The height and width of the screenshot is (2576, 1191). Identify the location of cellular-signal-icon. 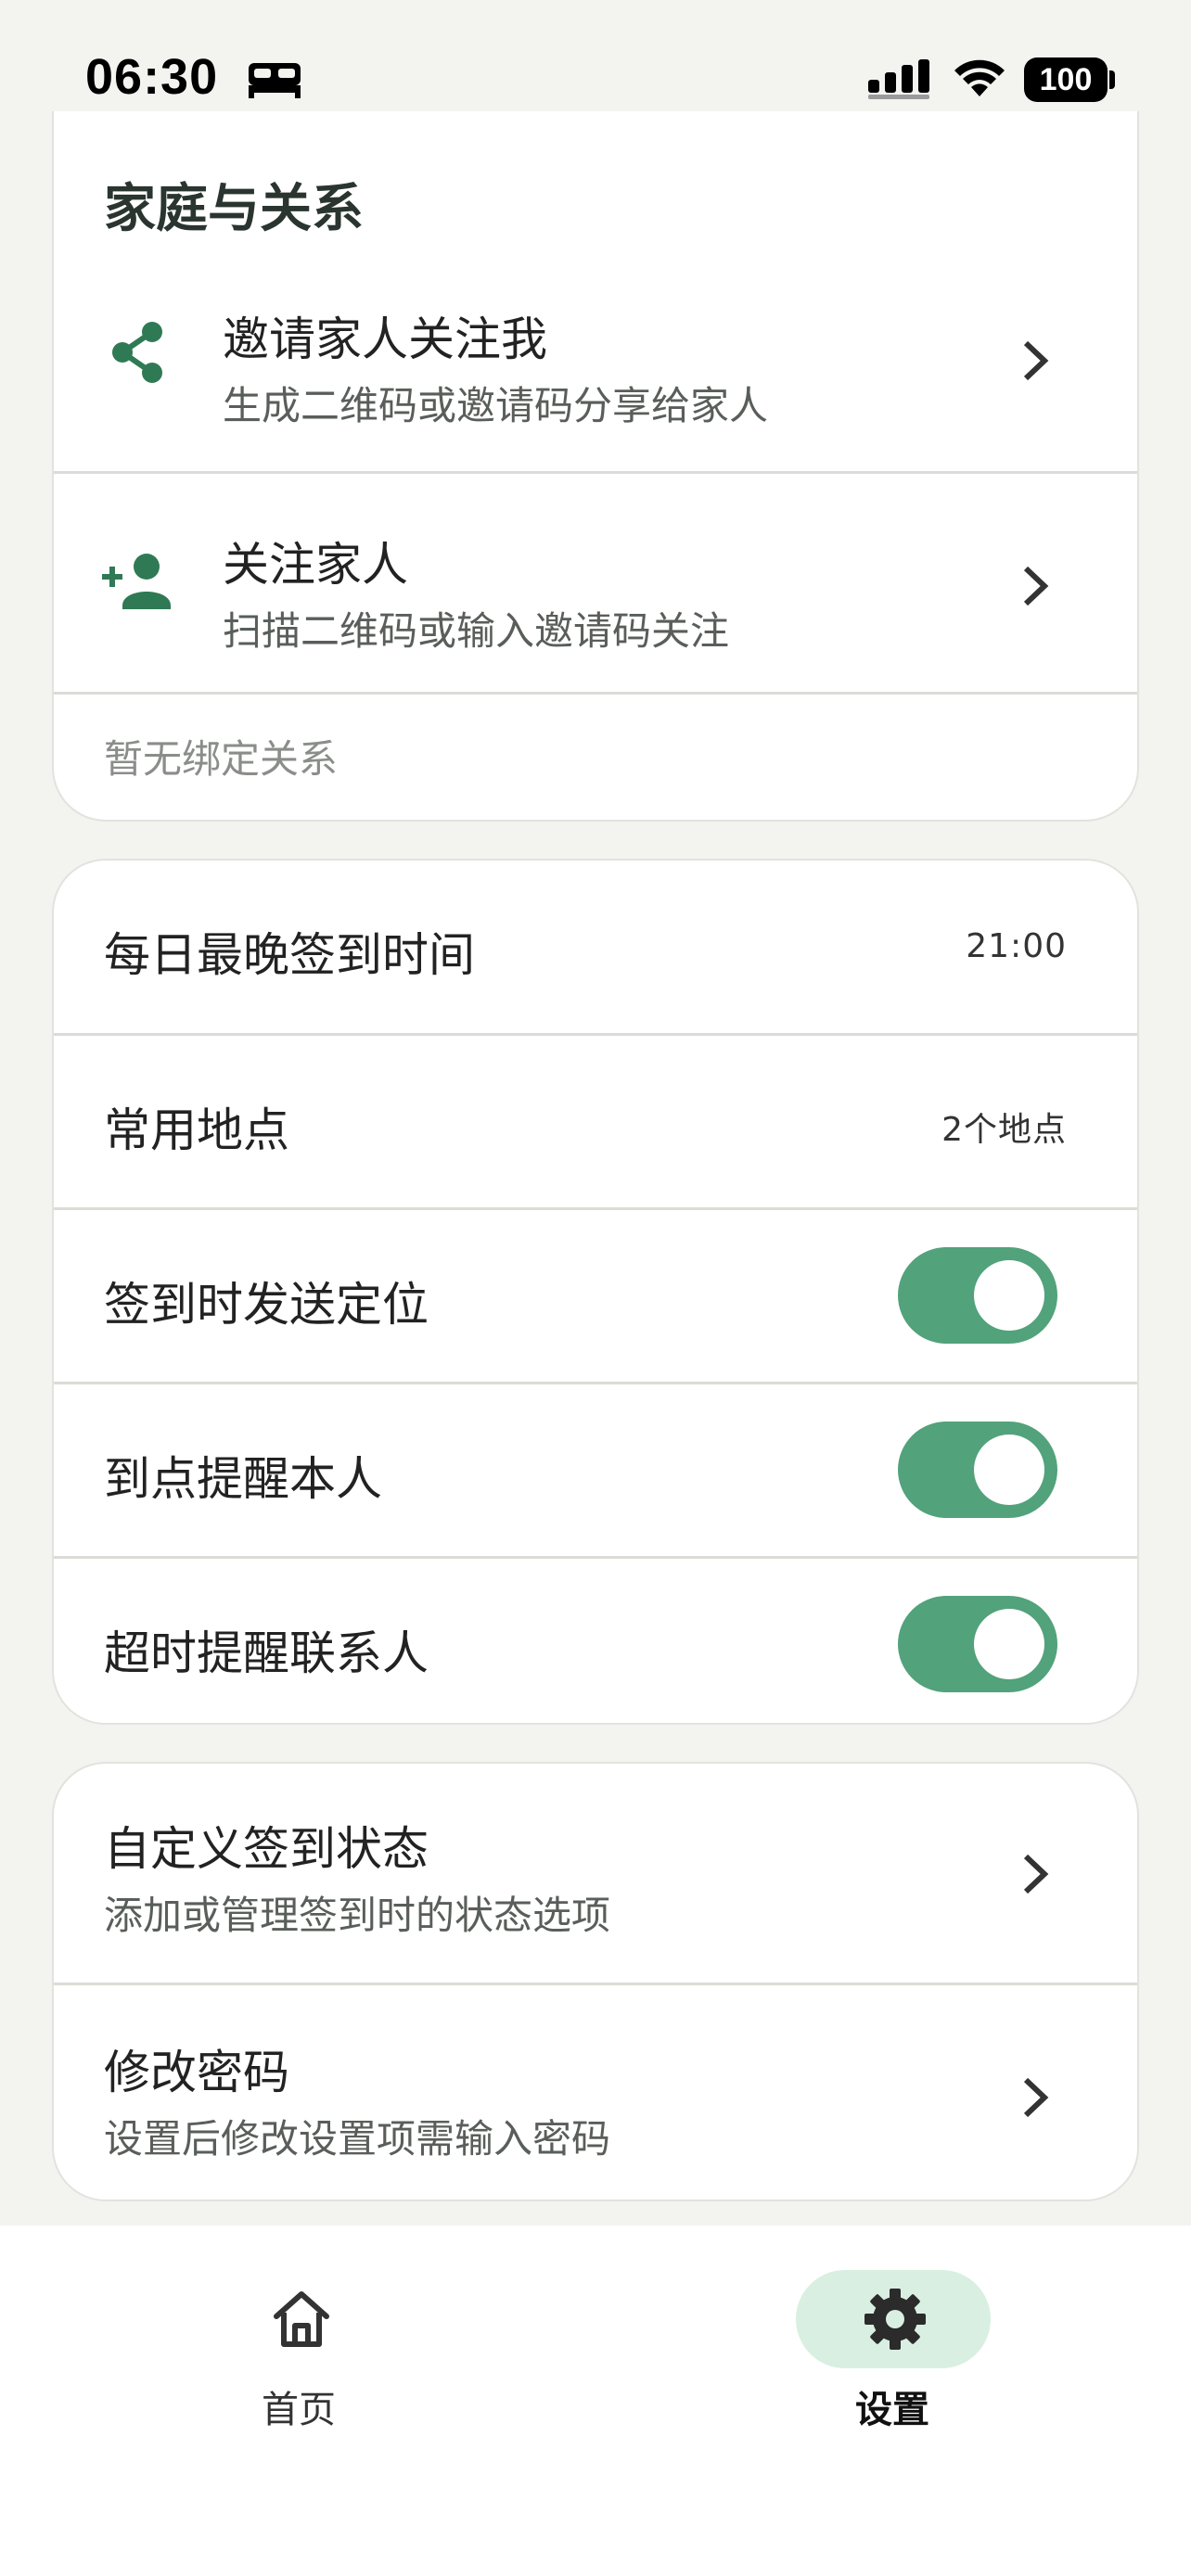
(898, 79).